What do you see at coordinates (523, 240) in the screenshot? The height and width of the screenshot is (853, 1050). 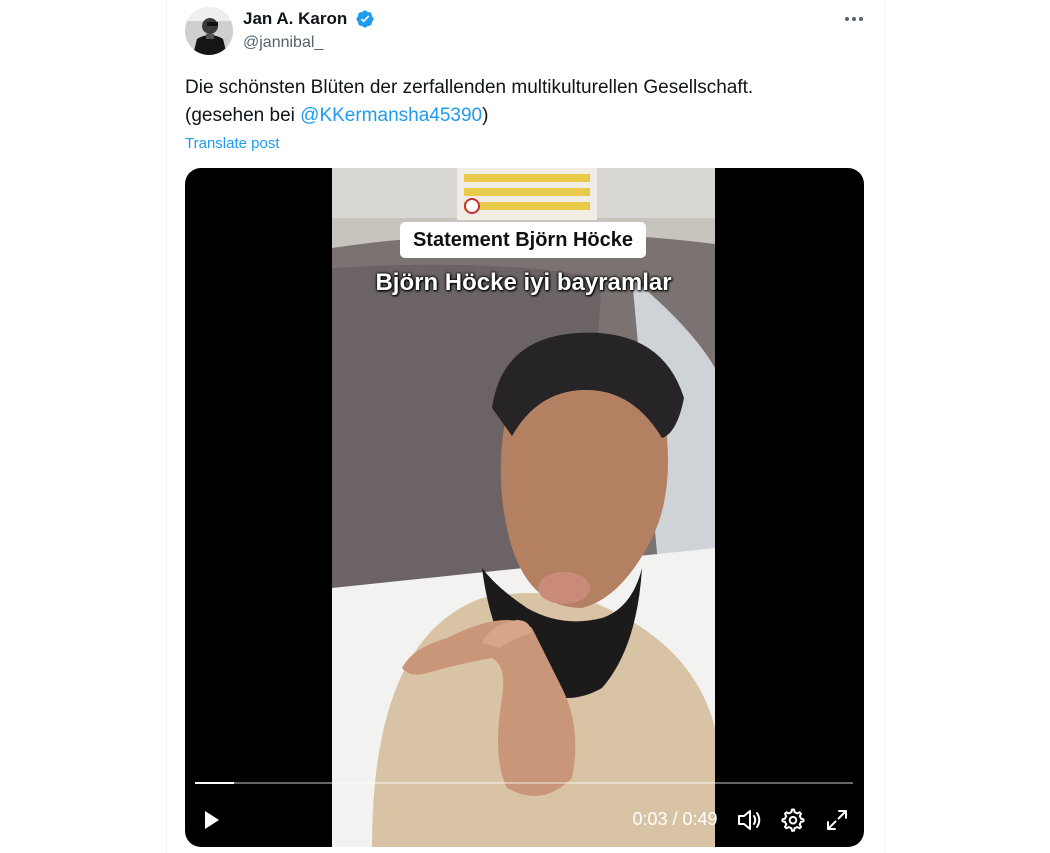 I see `video-caption-box: Statement Björn Höcke` at bounding box center [523, 240].